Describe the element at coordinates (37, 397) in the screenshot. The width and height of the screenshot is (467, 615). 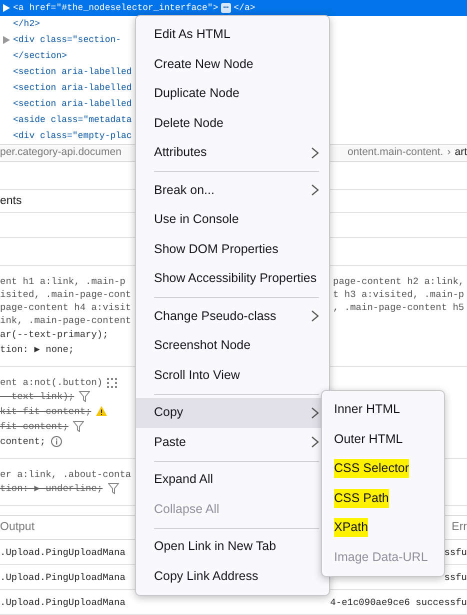
I see `css-declaration: --text-link);` at that location.